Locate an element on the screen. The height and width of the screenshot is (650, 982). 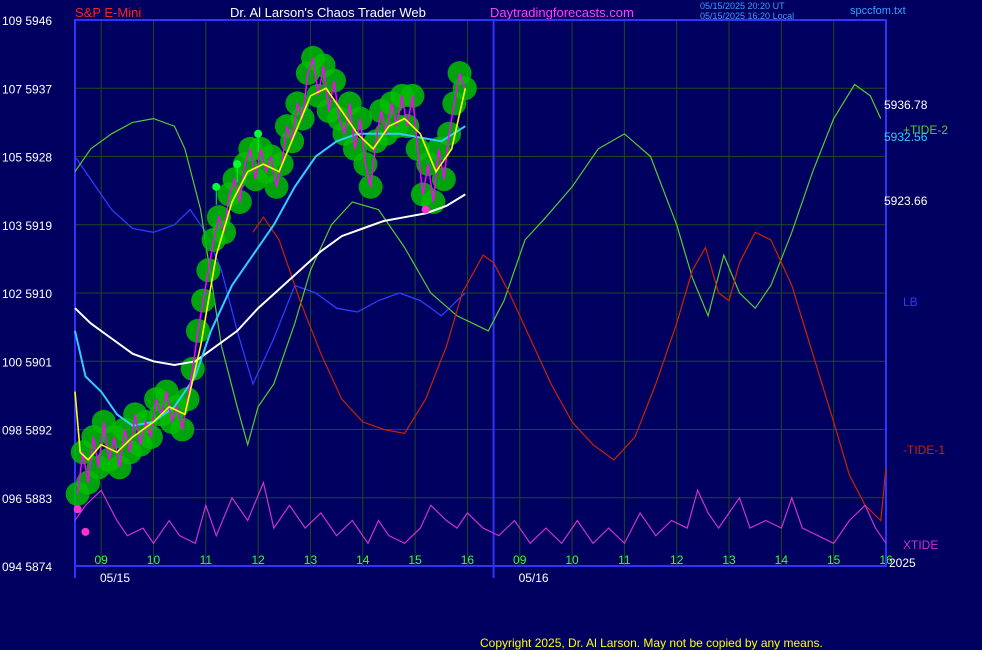
year-label: 2025 is located at coordinates (902, 563).